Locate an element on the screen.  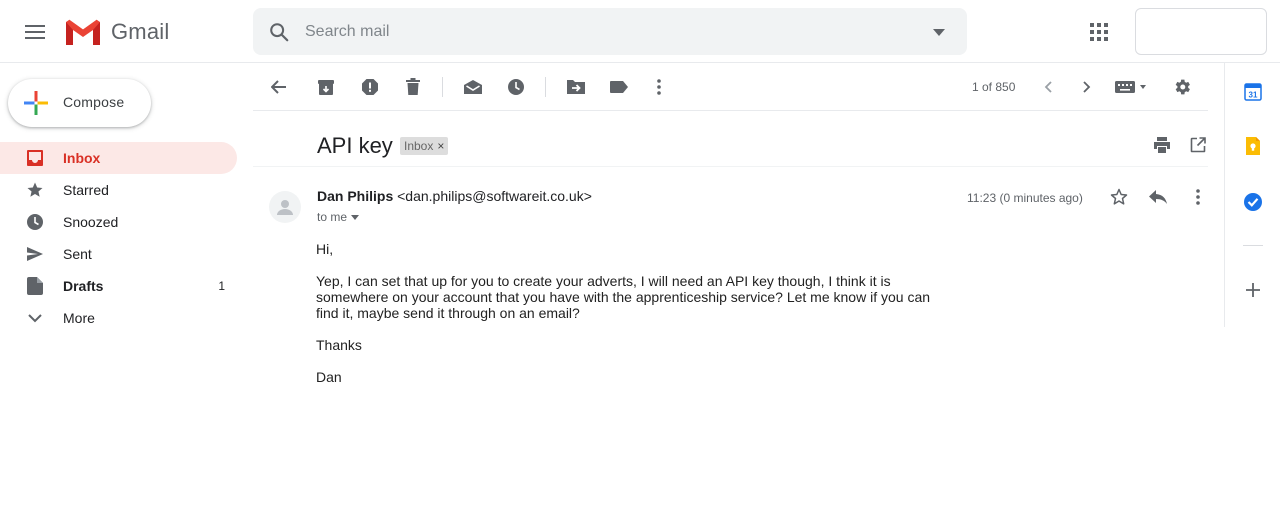
sender-name: Dan Philips is located at coordinates (355, 196).